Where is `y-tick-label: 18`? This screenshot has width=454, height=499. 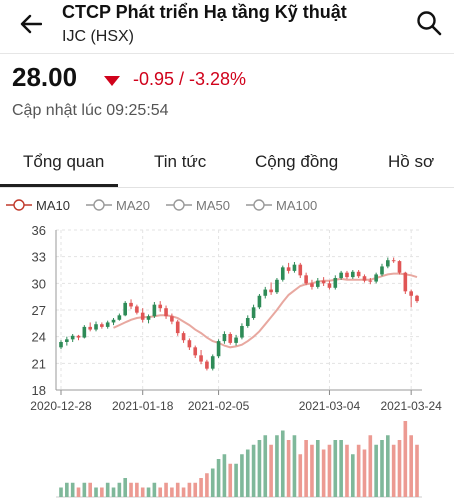 y-tick-label: 18 is located at coordinates (39, 390).